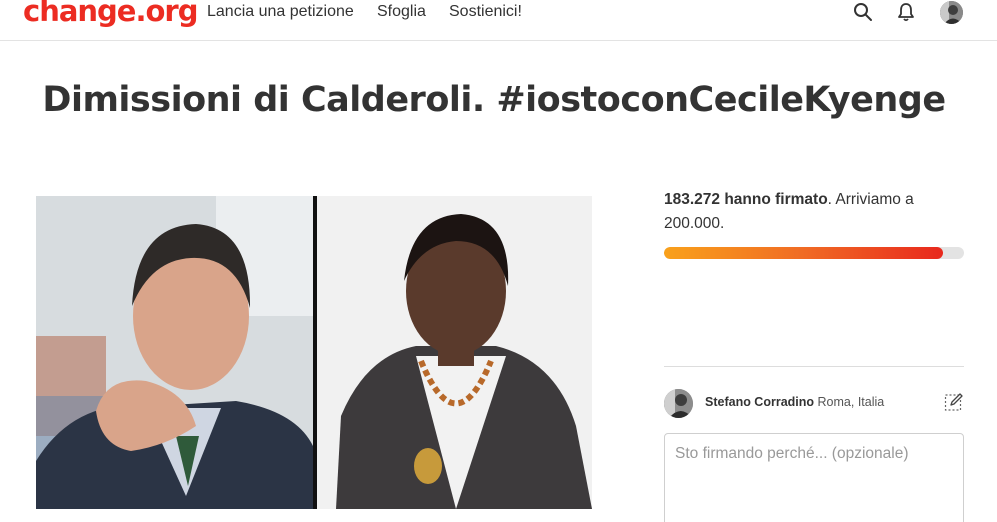 The height and width of the screenshot is (522, 997). What do you see at coordinates (110, 14) in the screenshot?
I see `change-org-logo: change.org` at bounding box center [110, 14].